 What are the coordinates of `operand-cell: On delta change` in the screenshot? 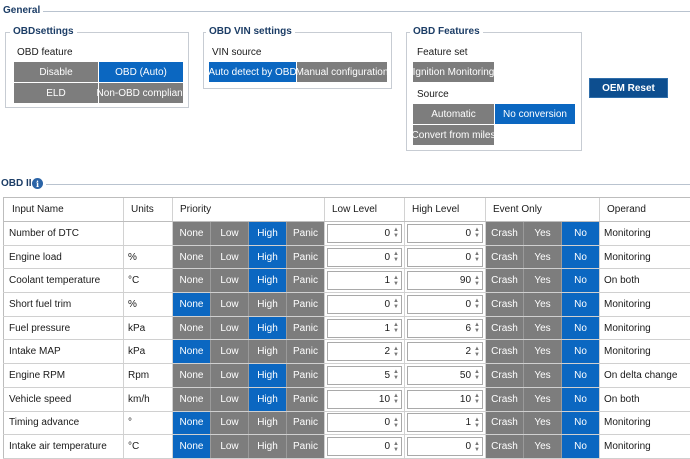 It's located at (644, 375).